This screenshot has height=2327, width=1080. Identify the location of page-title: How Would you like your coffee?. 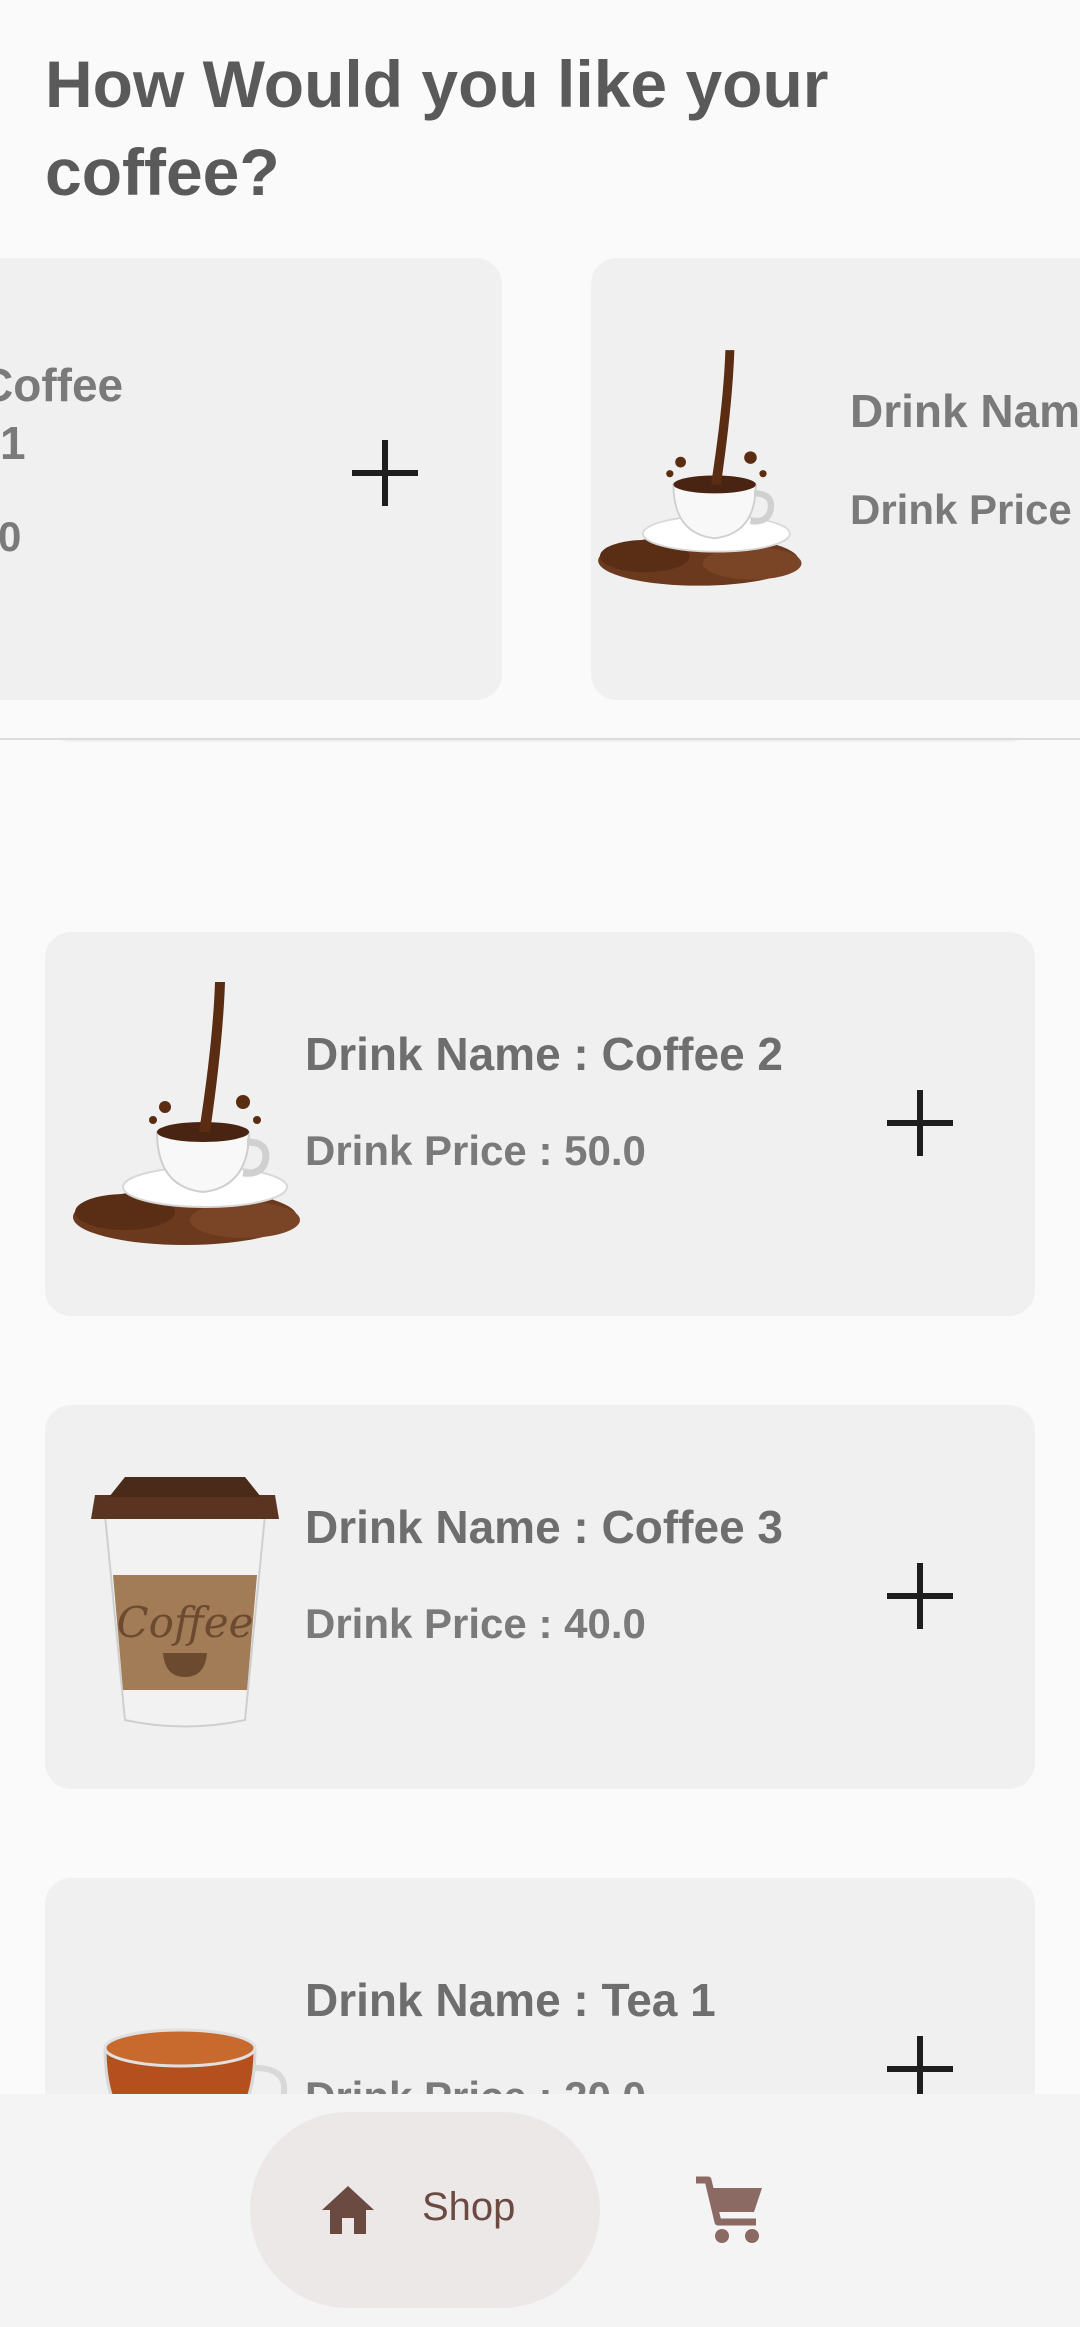
(437, 128).